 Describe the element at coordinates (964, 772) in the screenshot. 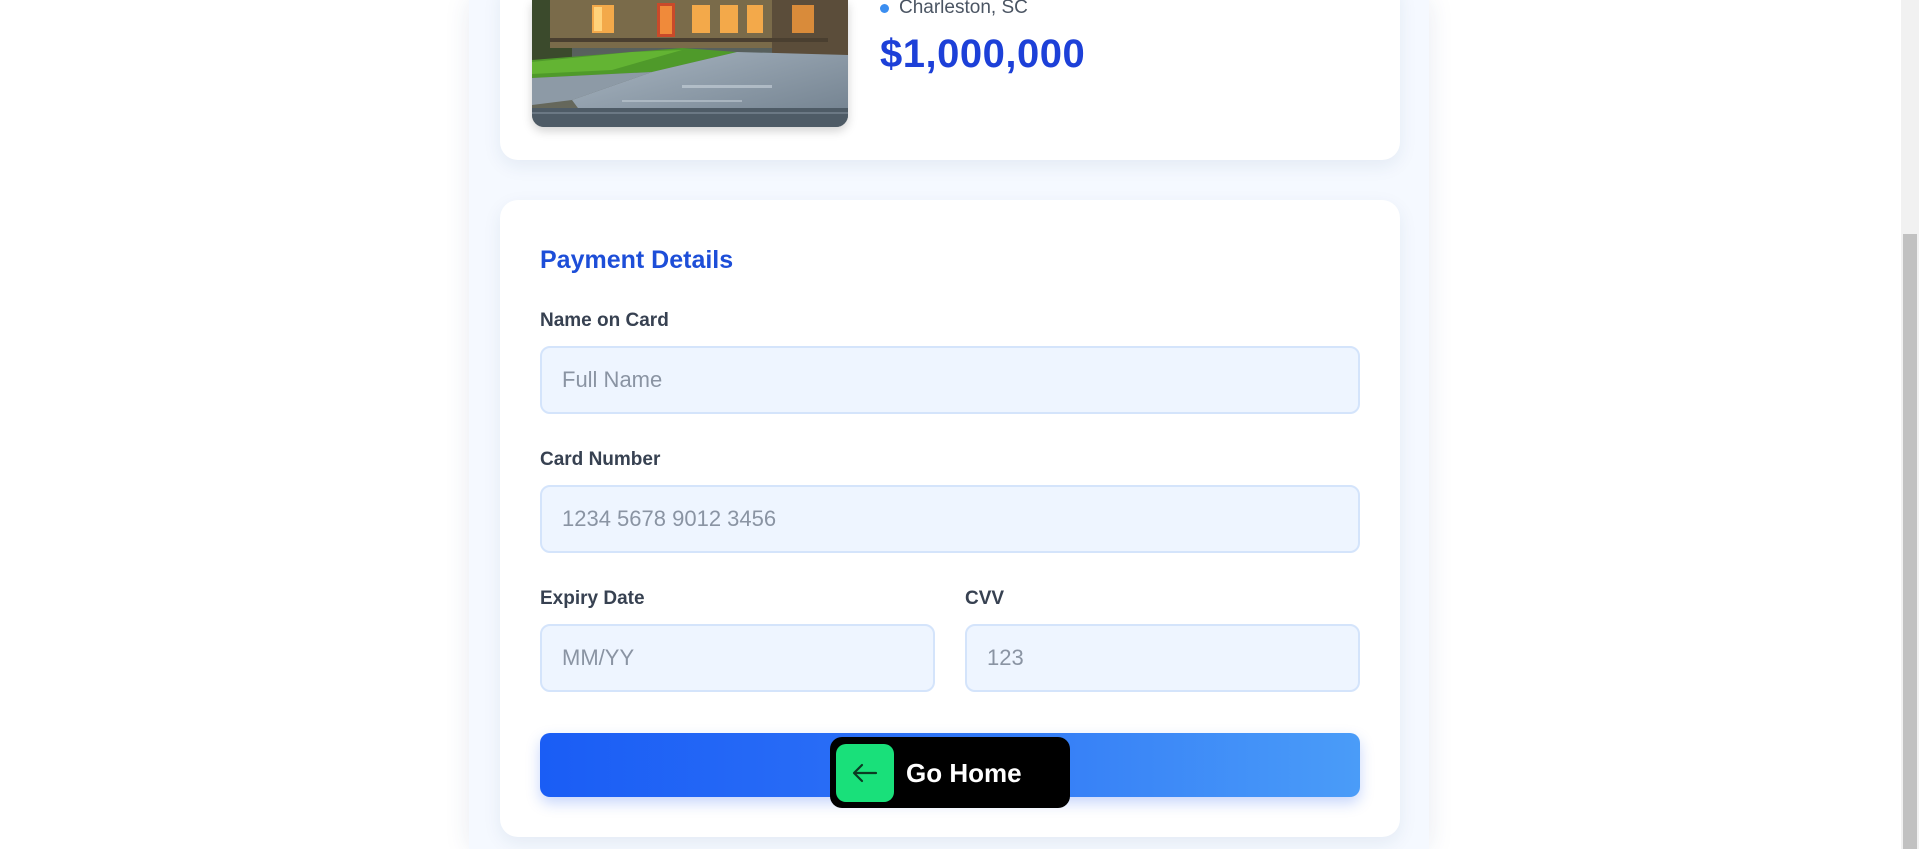

I see `go-home-label: Go Home` at that location.